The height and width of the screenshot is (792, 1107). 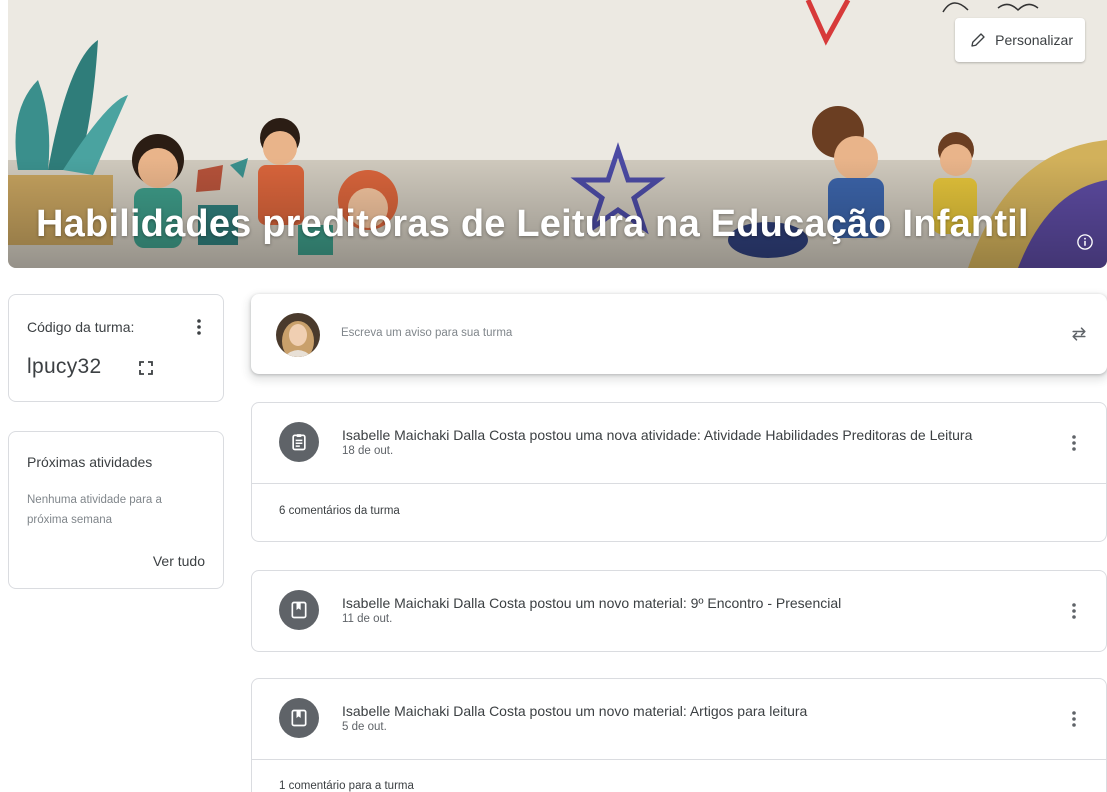 I want to click on view-all-link: Ver tudo, so click(x=179, y=561).